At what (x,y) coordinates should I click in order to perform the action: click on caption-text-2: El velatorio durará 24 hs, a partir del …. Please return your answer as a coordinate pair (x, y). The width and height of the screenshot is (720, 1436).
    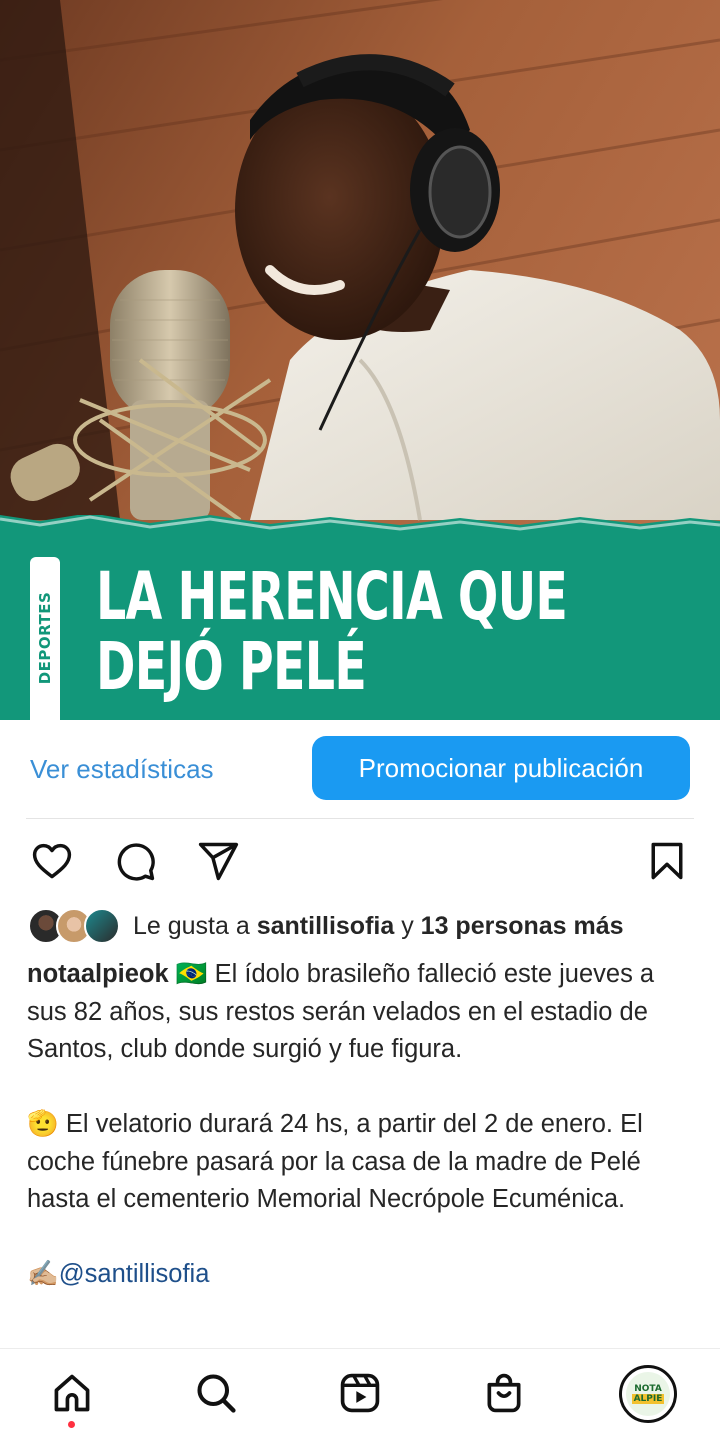
    Looking at the image, I should click on (335, 1161).